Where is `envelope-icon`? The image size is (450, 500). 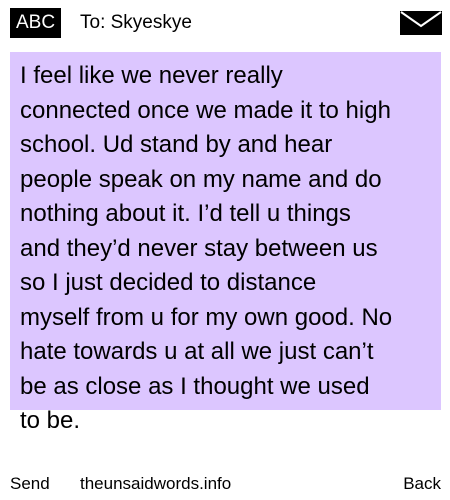 envelope-icon is located at coordinates (421, 23).